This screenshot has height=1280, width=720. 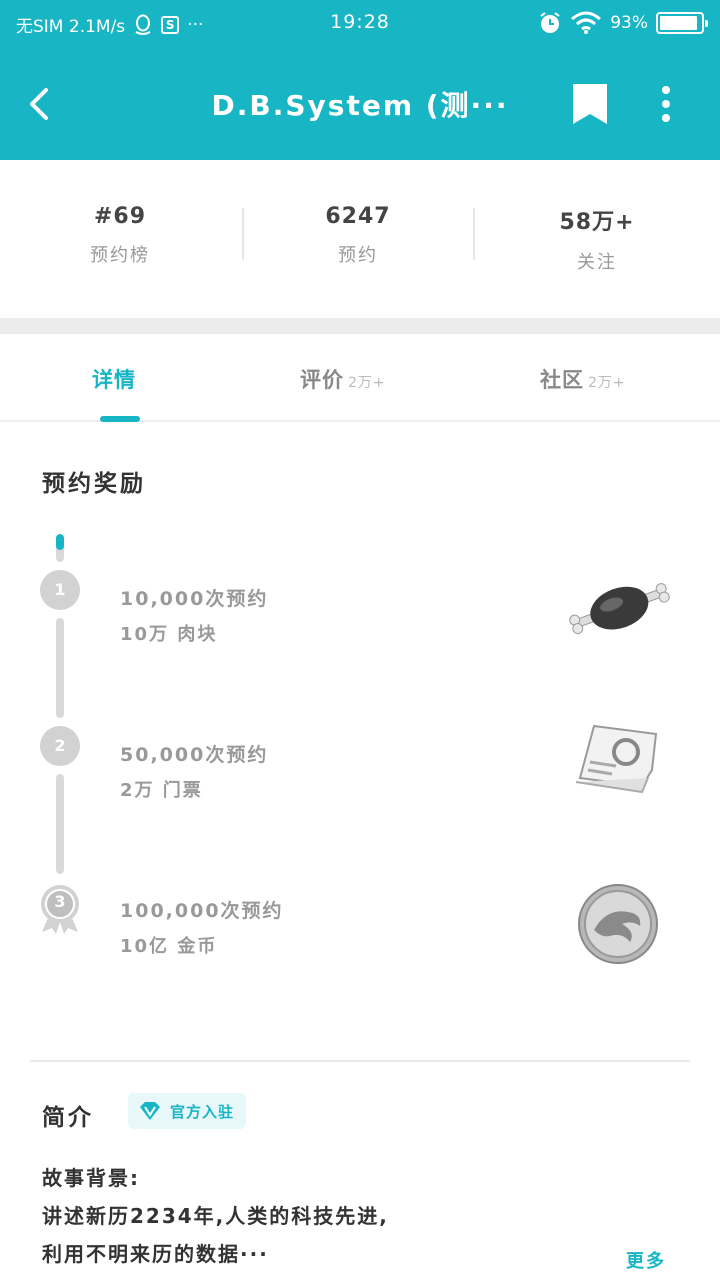 I want to click on app-header: D.B.System (测···, so click(x=360, y=104).